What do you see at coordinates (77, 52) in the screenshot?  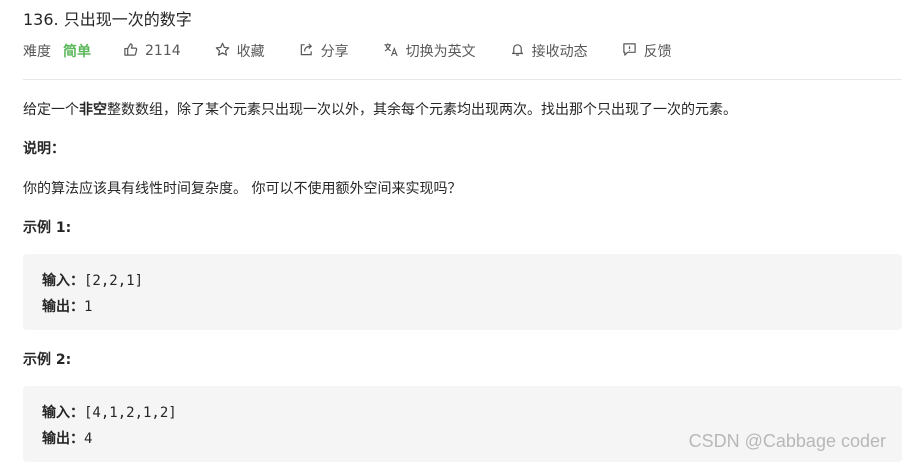 I see `difficulty-badge: 简单` at bounding box center [77, 52].